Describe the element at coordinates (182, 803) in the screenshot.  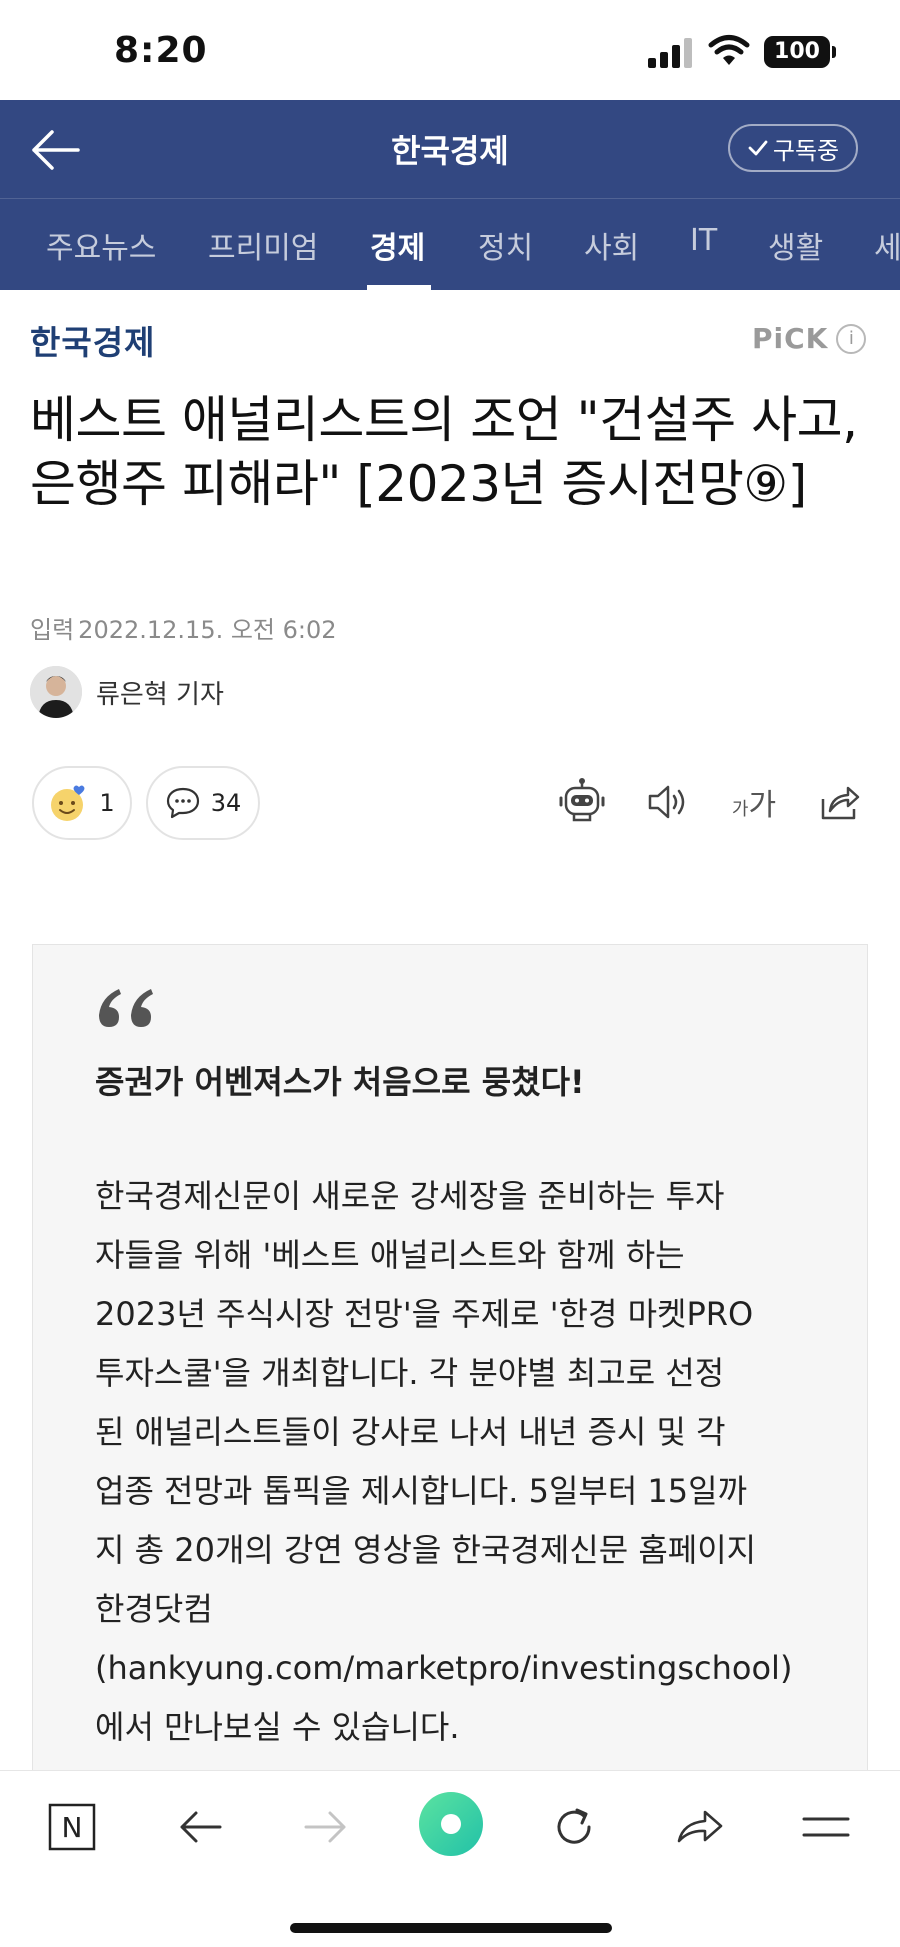
I see `comment-icon` at that location.